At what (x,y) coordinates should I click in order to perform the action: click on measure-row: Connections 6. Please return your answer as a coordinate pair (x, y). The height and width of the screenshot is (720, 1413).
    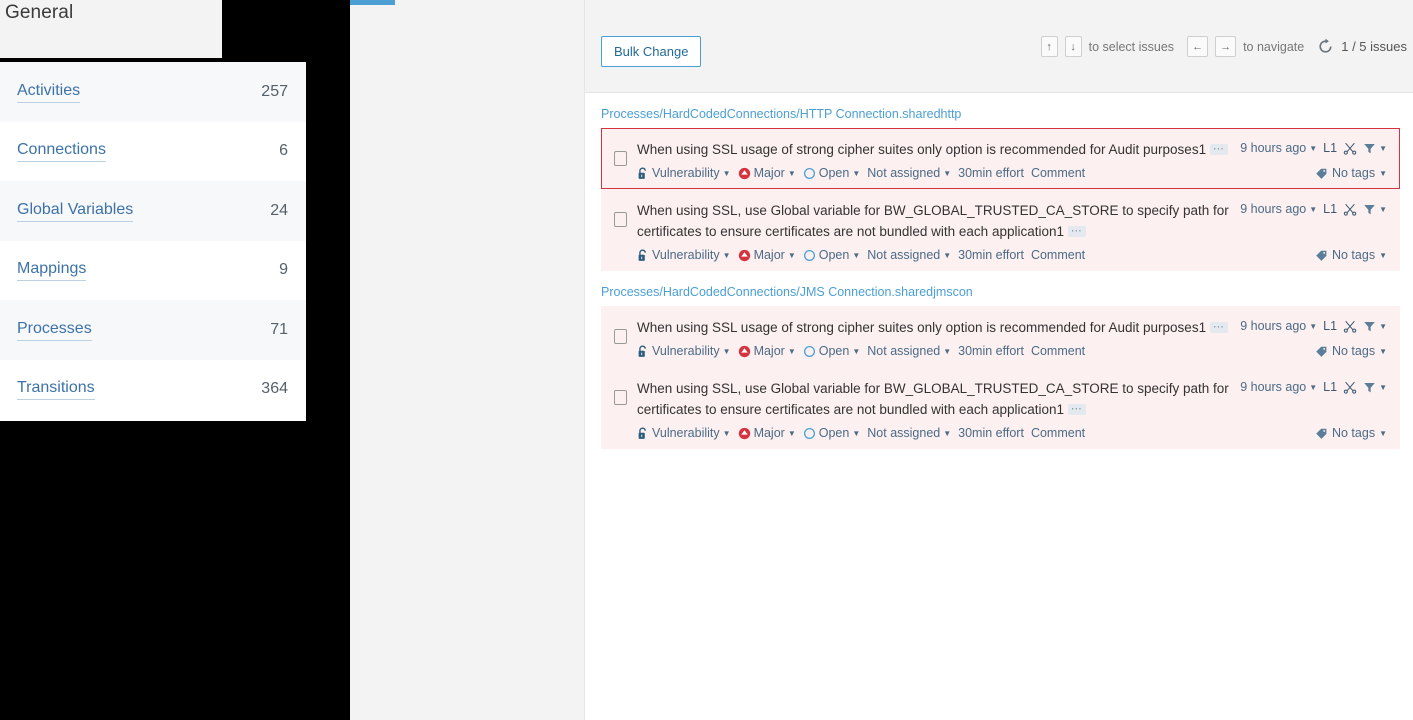
    Looking at the image, I should click on (153, 152).